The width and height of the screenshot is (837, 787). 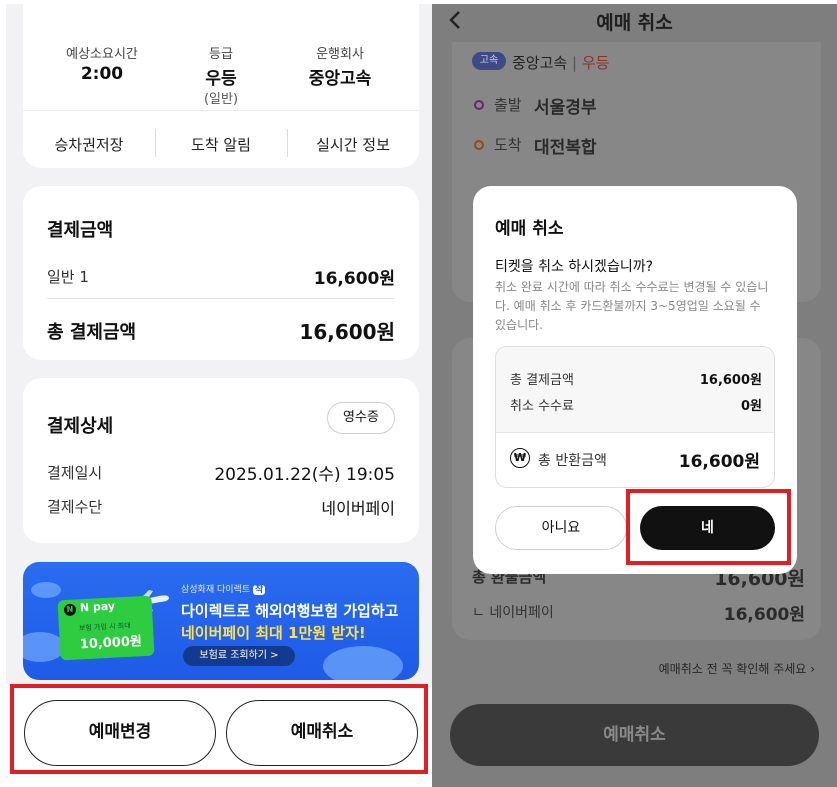 I want to click on arrive-label: 도착, so click(x=508, y=145).